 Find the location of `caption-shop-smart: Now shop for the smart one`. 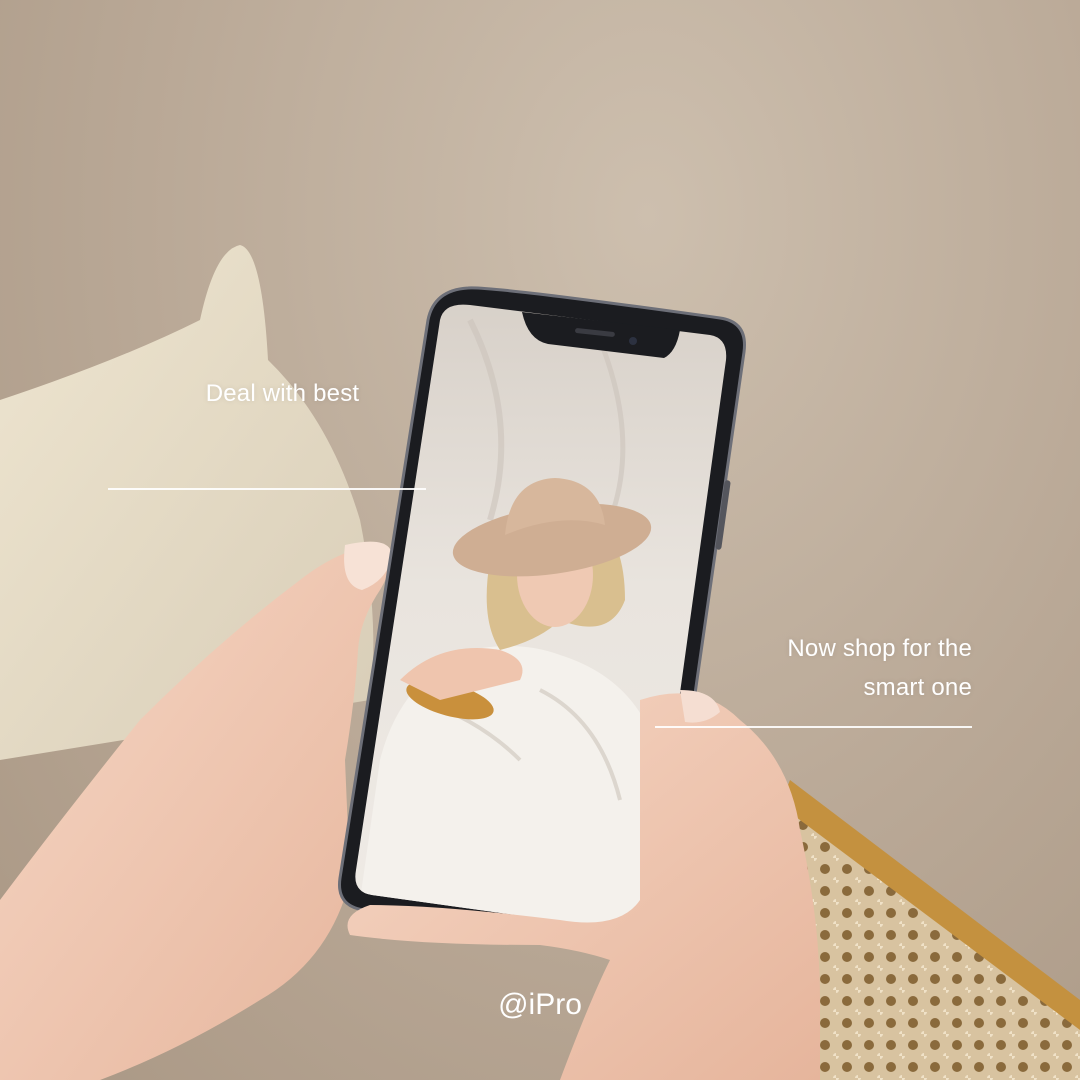

caption-shop-smart: Now shop for the smart one is located at coordinates (842, 668).